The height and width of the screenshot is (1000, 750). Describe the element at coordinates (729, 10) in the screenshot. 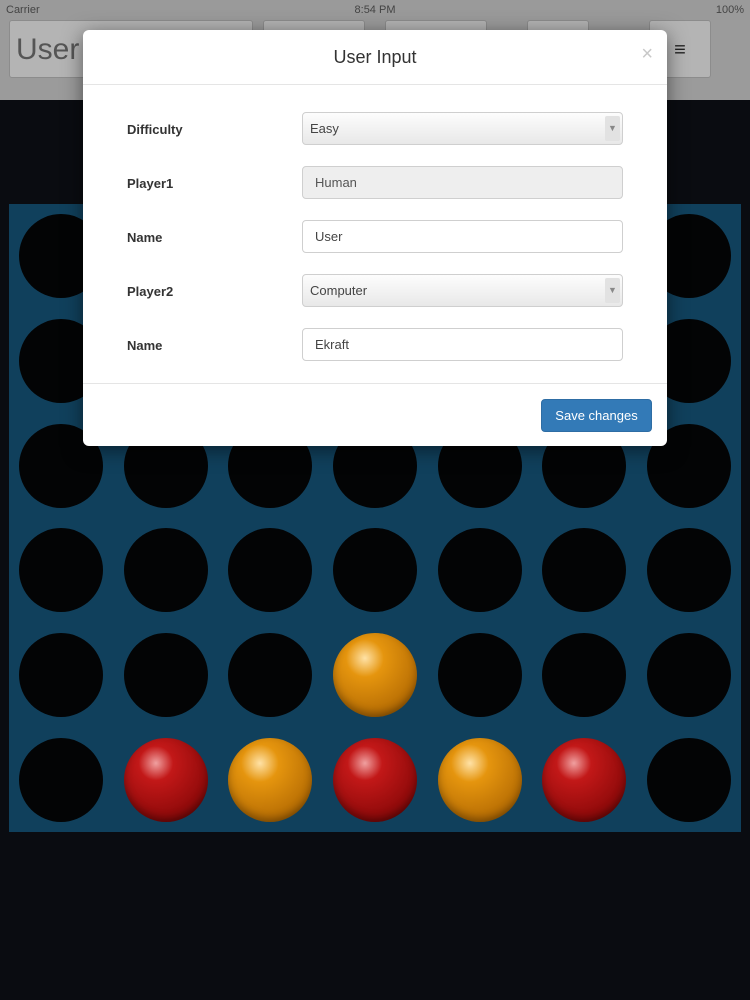

I see `battery-level: 100%` at that location.